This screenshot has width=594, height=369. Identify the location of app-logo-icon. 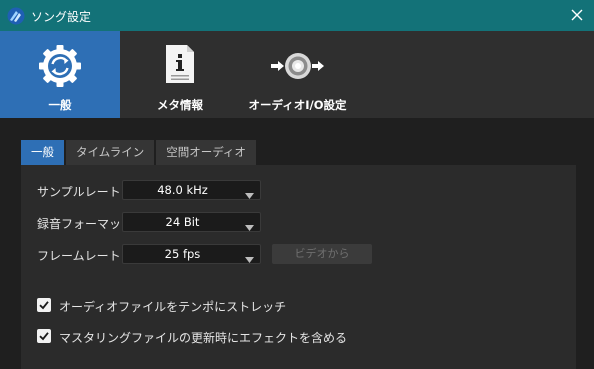
(16, 16).